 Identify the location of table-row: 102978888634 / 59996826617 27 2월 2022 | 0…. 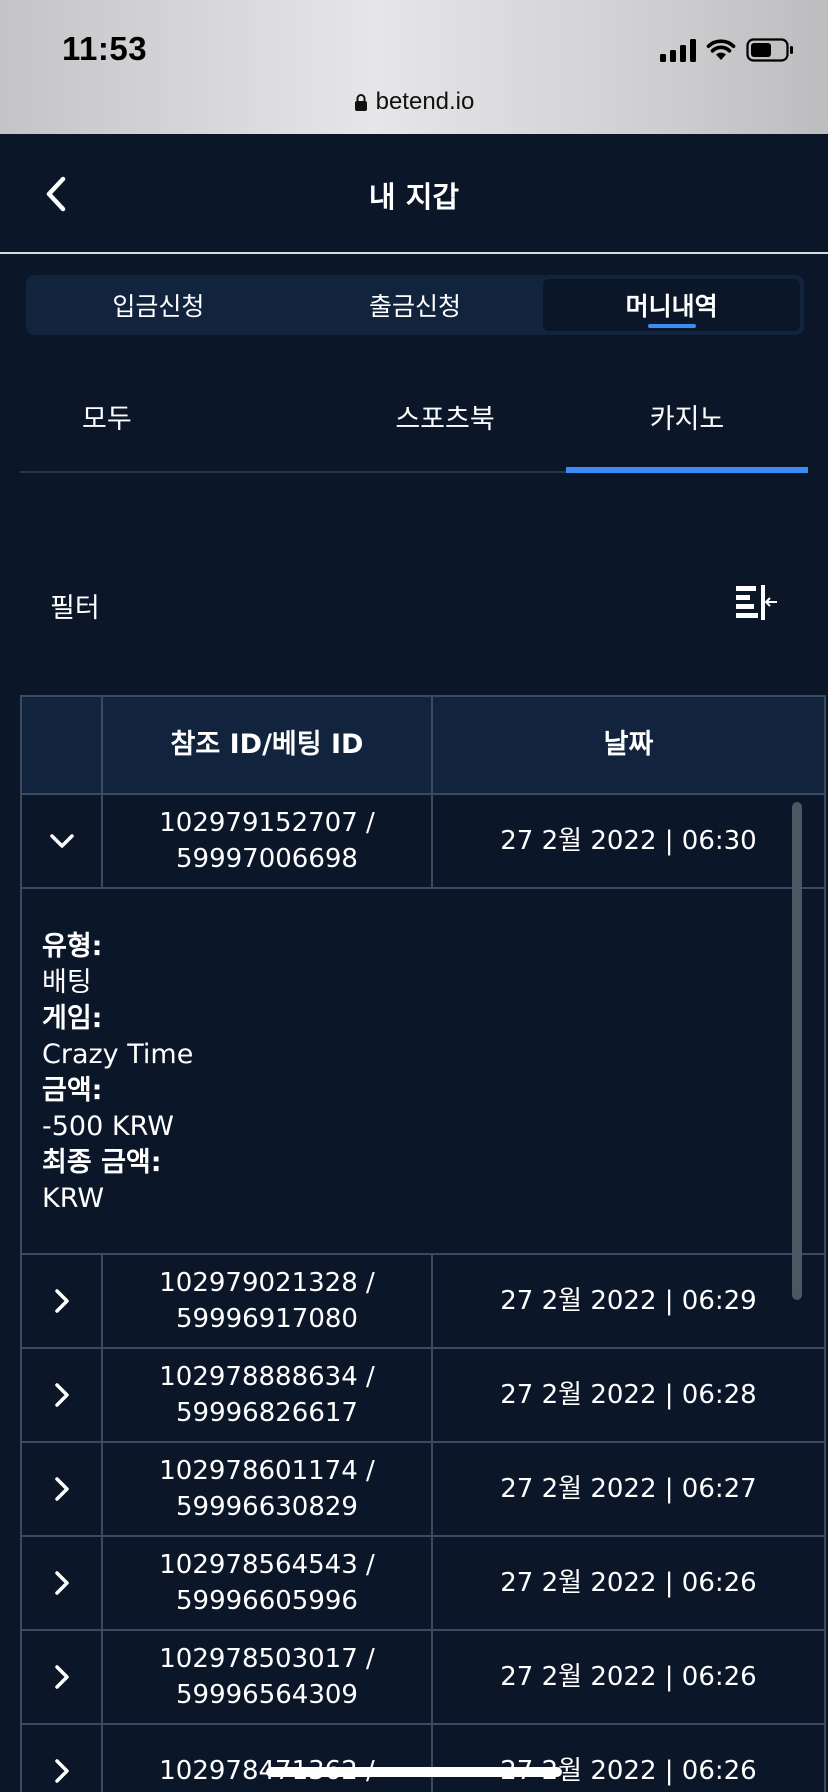
(424, 1396).